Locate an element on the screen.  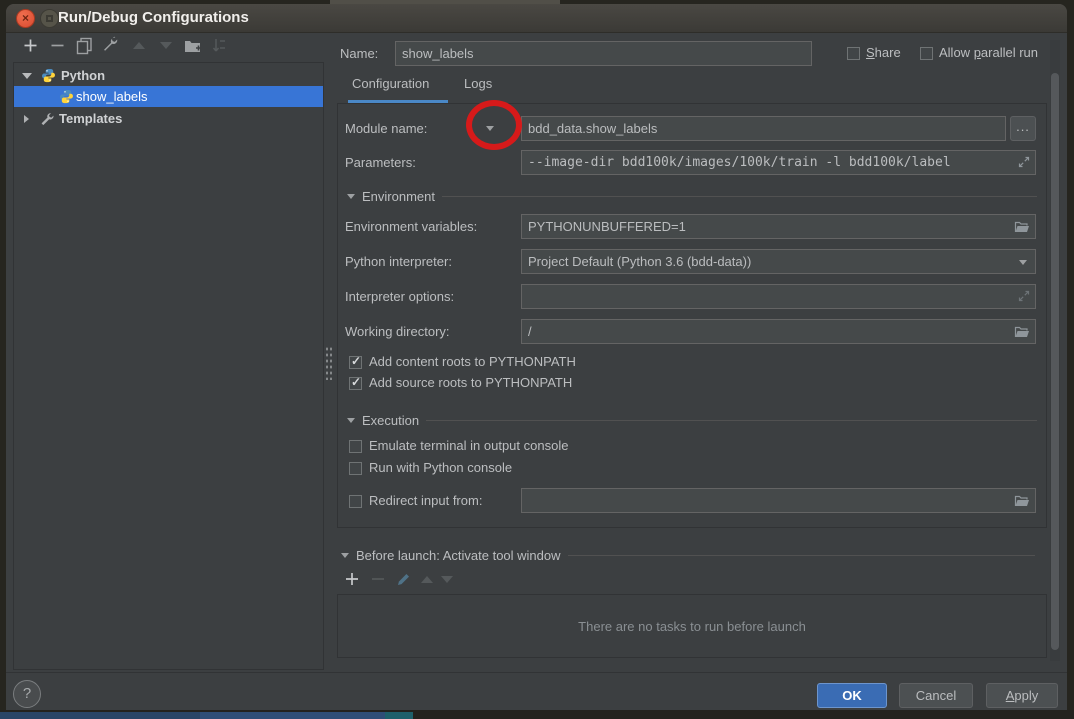
allow-parallel-run-checkbox-row: Allow parallel run is located at coordinates (979, 53).